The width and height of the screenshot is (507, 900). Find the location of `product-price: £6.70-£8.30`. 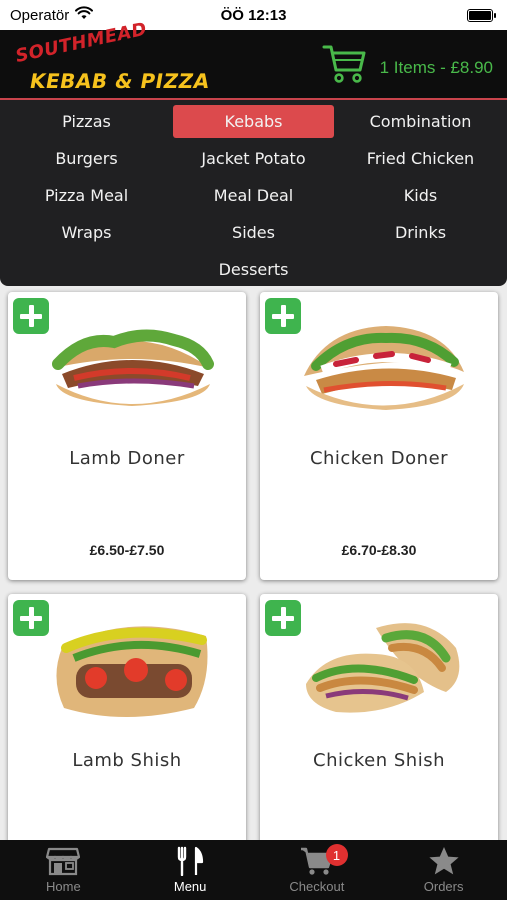

product-price: £6.70-£8.30 is located at coordinates (379, 550).